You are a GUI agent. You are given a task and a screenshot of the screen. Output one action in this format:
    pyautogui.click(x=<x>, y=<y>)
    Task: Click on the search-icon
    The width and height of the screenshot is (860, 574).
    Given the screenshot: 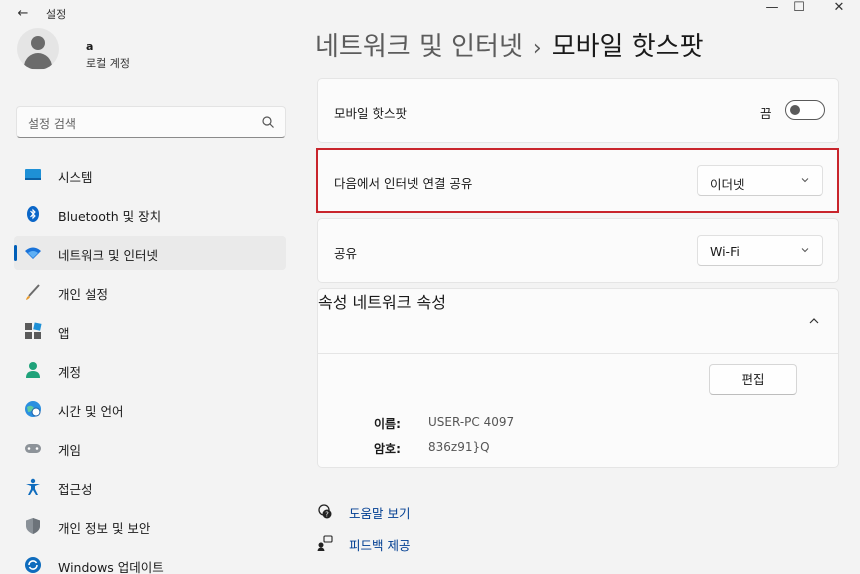 What is the action you would take?
    pyautogui.click(x=268, y=122)
    